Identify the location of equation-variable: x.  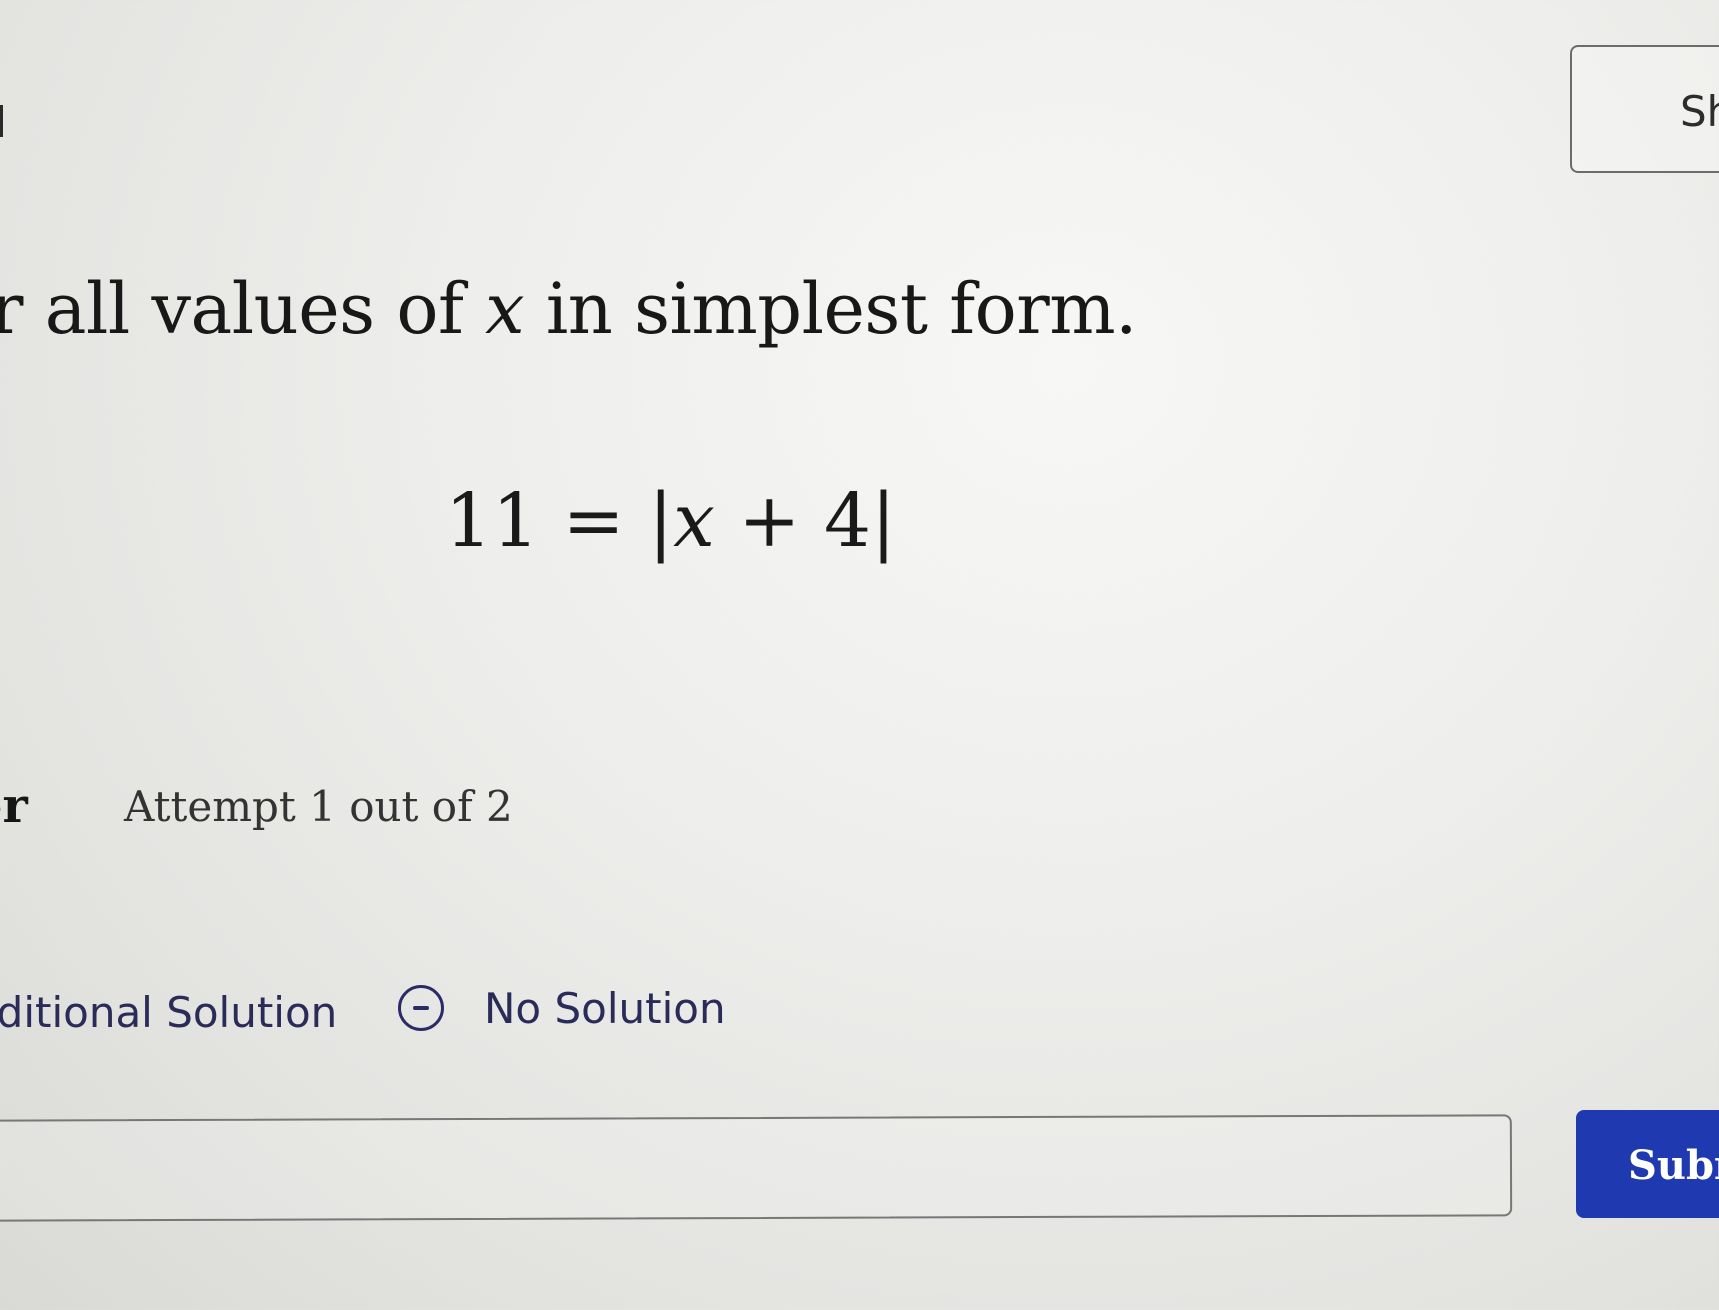
(694, 521).